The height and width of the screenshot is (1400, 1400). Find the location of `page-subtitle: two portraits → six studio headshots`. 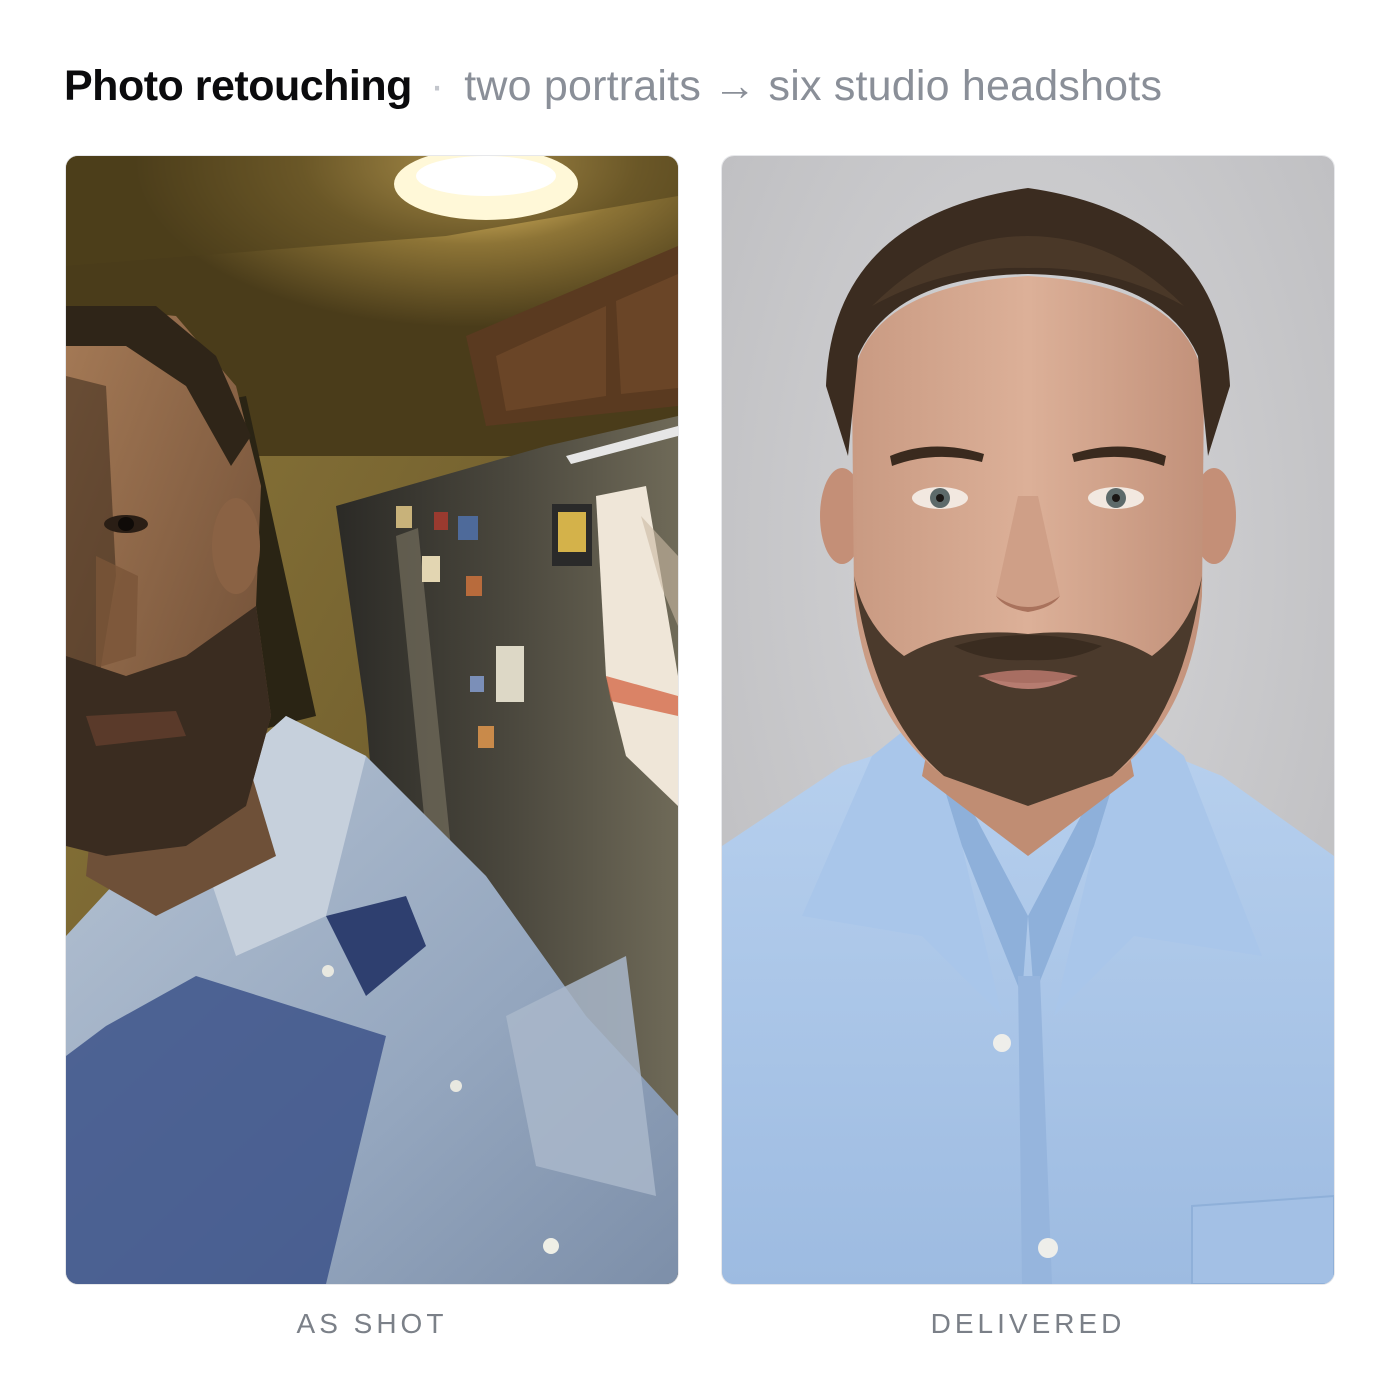

page-subtitle: two portraits → six studio headshots is located at coordinates (813, 86).